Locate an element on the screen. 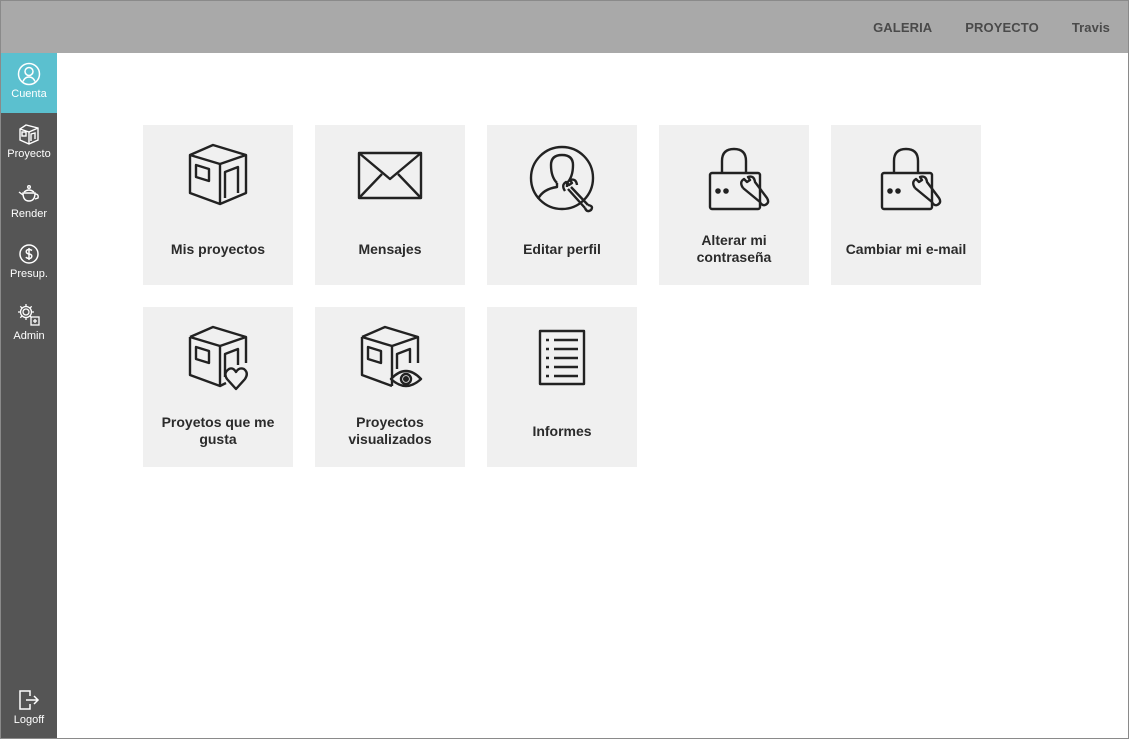 The width and height of the screenshot is (1129, 739). tile-mis-proyectos: Mis proyectos is located at coordinates (218, 205).